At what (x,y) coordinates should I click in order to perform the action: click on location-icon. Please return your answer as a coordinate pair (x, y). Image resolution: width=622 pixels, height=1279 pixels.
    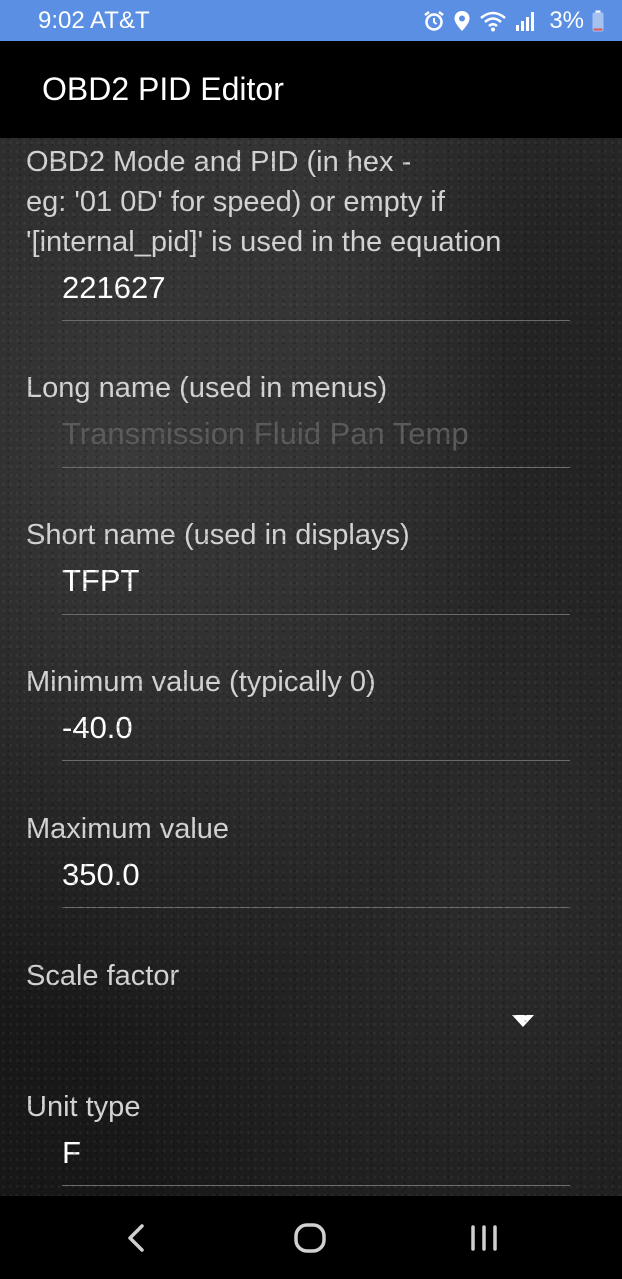
    Looking at the image, I should click on (462, 21).